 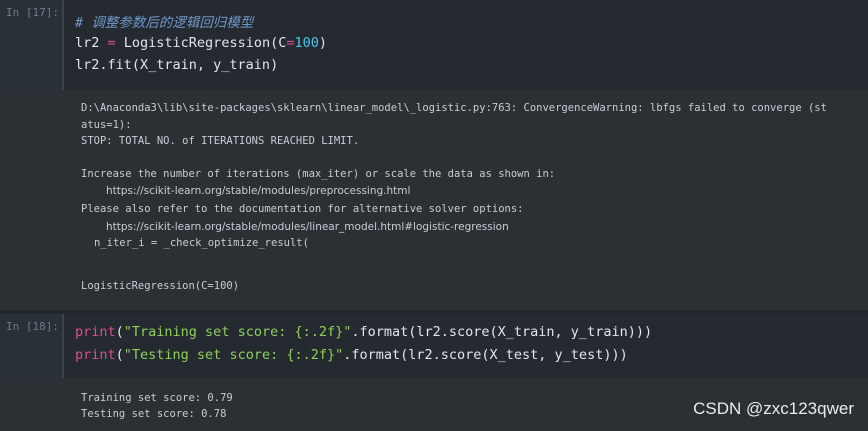 What do you see at coordinates (106, 125) in the screenshot?
I see `output-line: atus=1):` at bounding box center [106, 125].